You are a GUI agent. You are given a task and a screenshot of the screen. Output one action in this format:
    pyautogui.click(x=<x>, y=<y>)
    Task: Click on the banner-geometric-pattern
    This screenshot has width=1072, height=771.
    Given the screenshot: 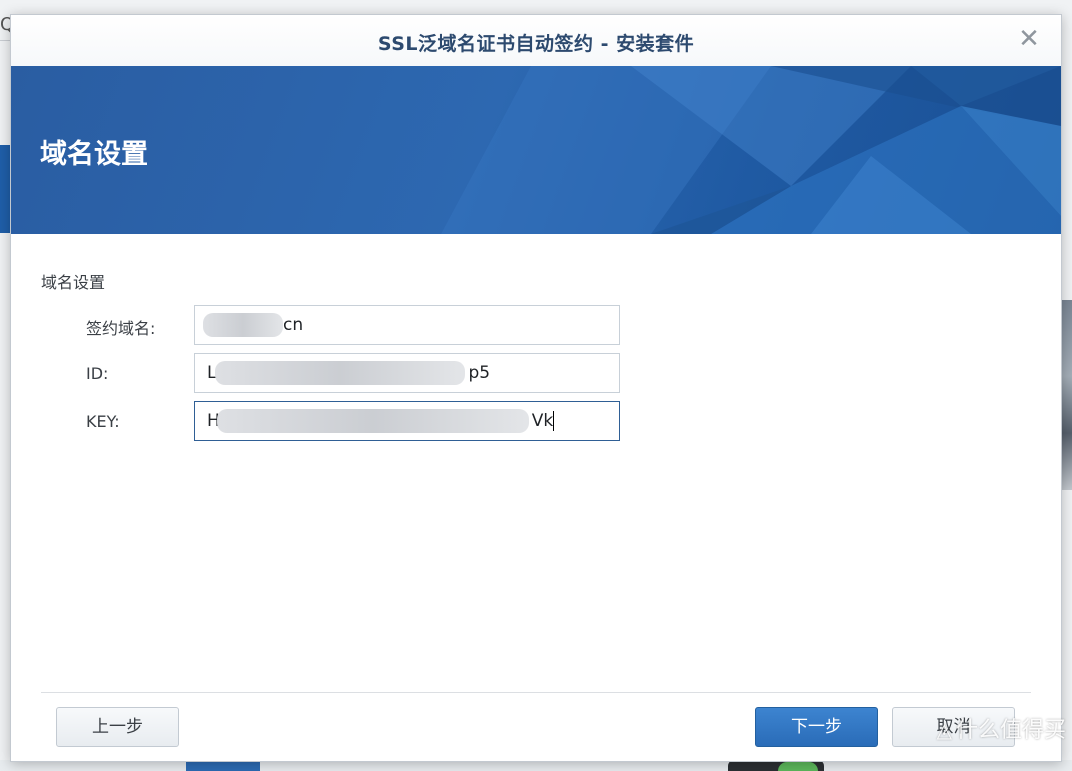 What is the action you would take?
    pyautogui.click(x=751, y=150)
    